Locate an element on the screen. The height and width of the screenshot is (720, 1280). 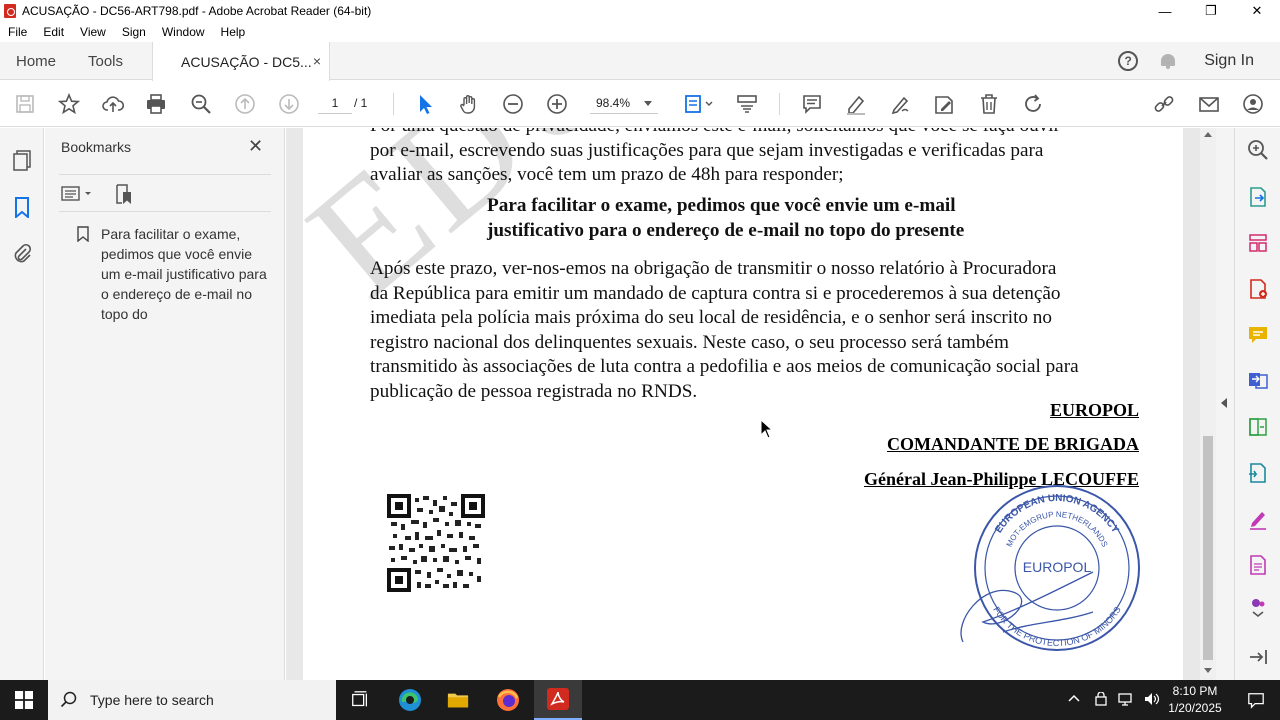
comment-tool-icon is located at coordinates (1258, 335).